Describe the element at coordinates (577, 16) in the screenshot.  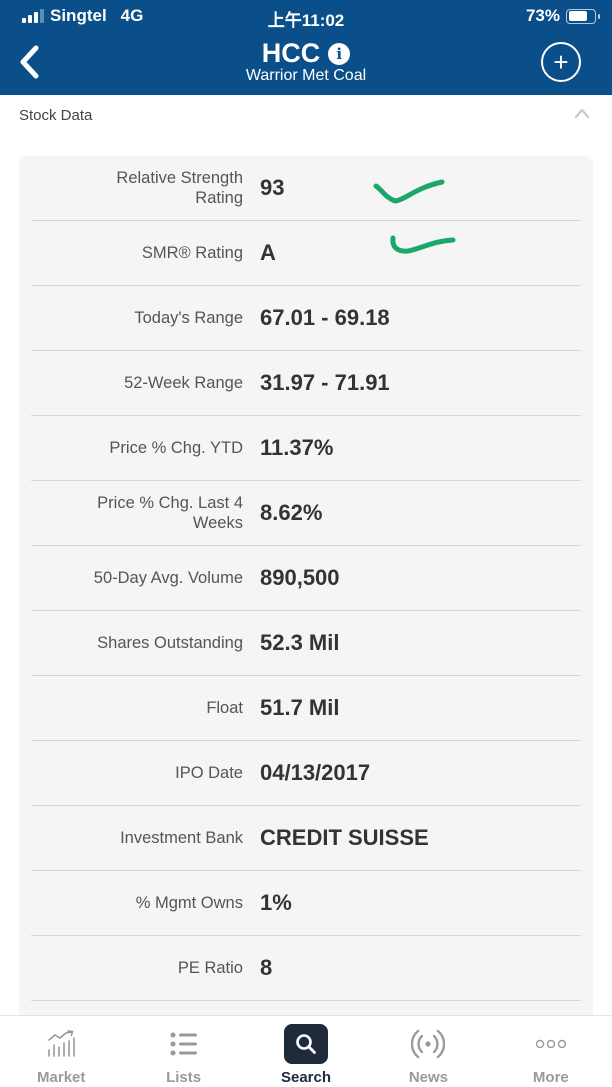
I see `battery-fill` at that location.